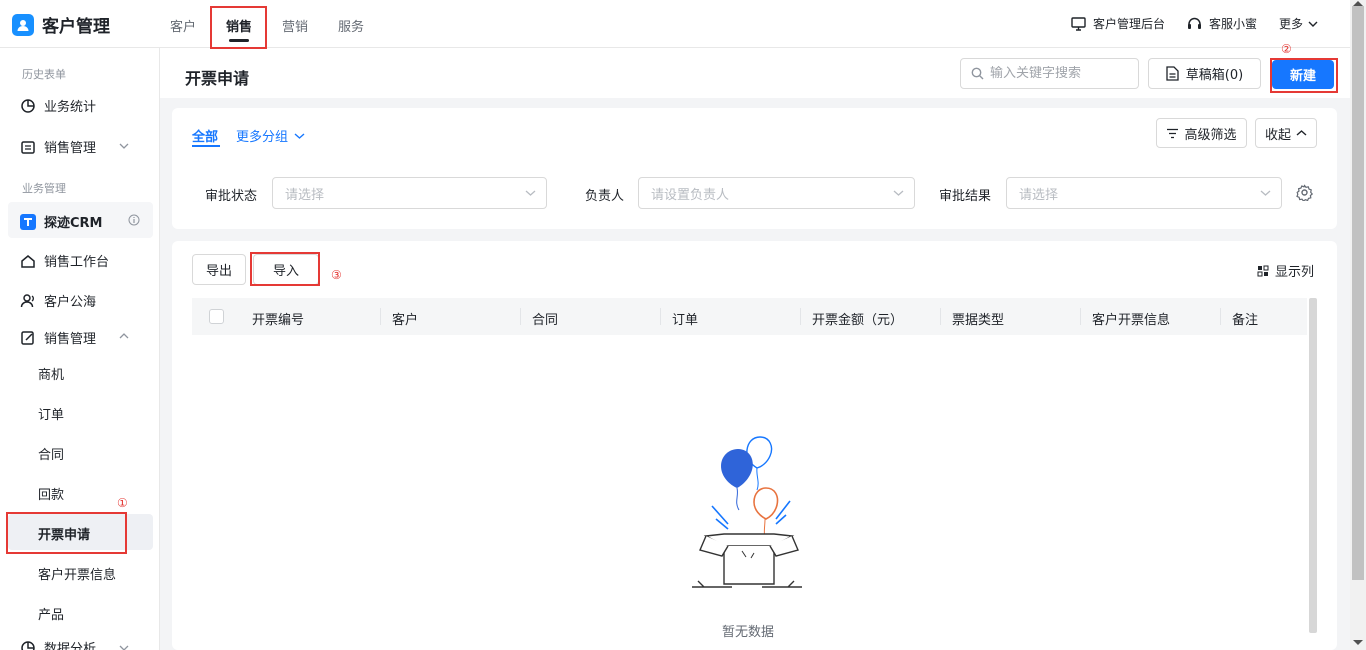 Image resolution: width=1366 pixels, height=650 pixels. Describe the element at coordinates (755, 73) in the screenshot. I see `page-header: 开票申请 草稿箱(0) 新建` at that location.